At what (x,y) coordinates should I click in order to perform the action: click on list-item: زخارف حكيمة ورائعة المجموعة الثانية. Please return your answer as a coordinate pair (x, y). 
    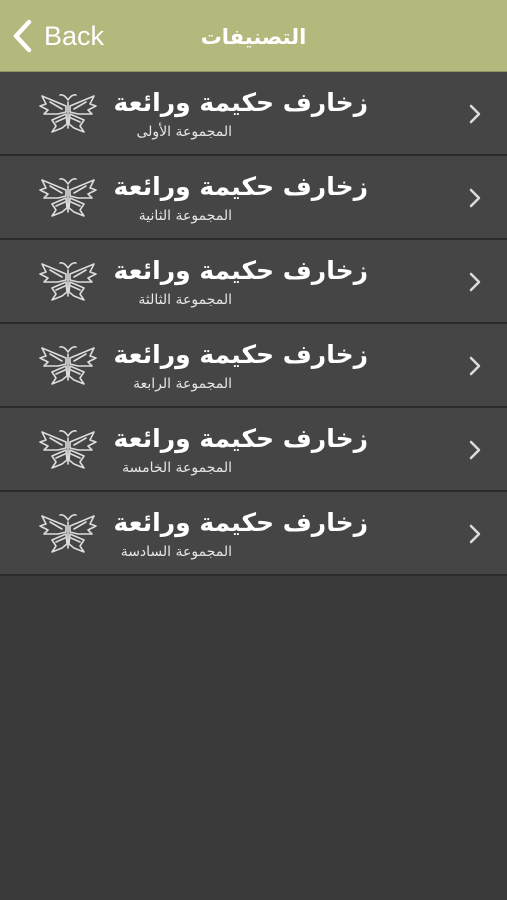
    Looking at the image, I should click on (253, 198).